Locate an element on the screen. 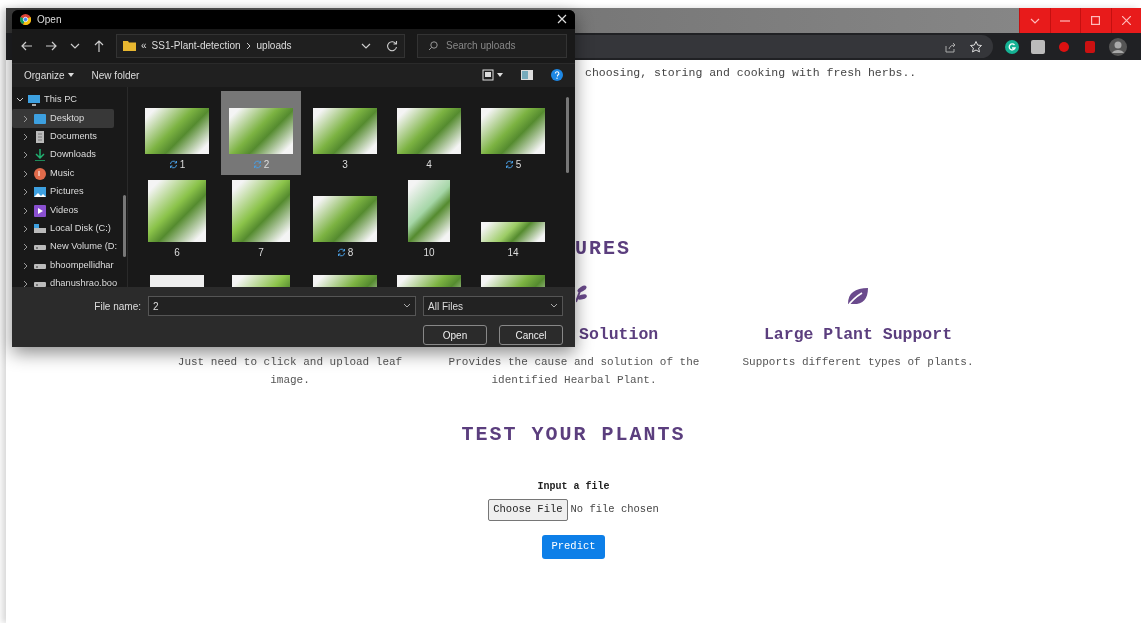 This screenshot has width=1141, height=623. preview-pane-icon is located at coordinates (527, 75).